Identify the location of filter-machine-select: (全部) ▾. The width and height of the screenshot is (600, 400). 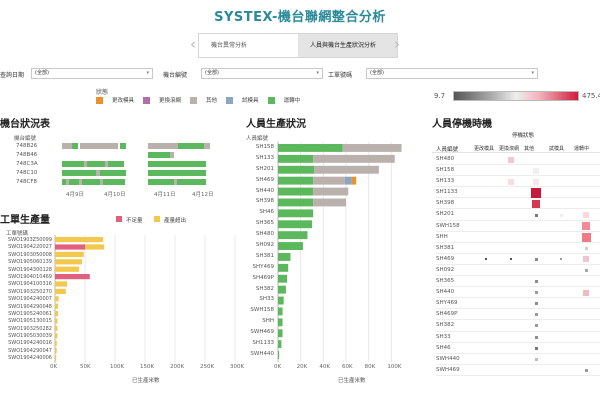
(262, 73).